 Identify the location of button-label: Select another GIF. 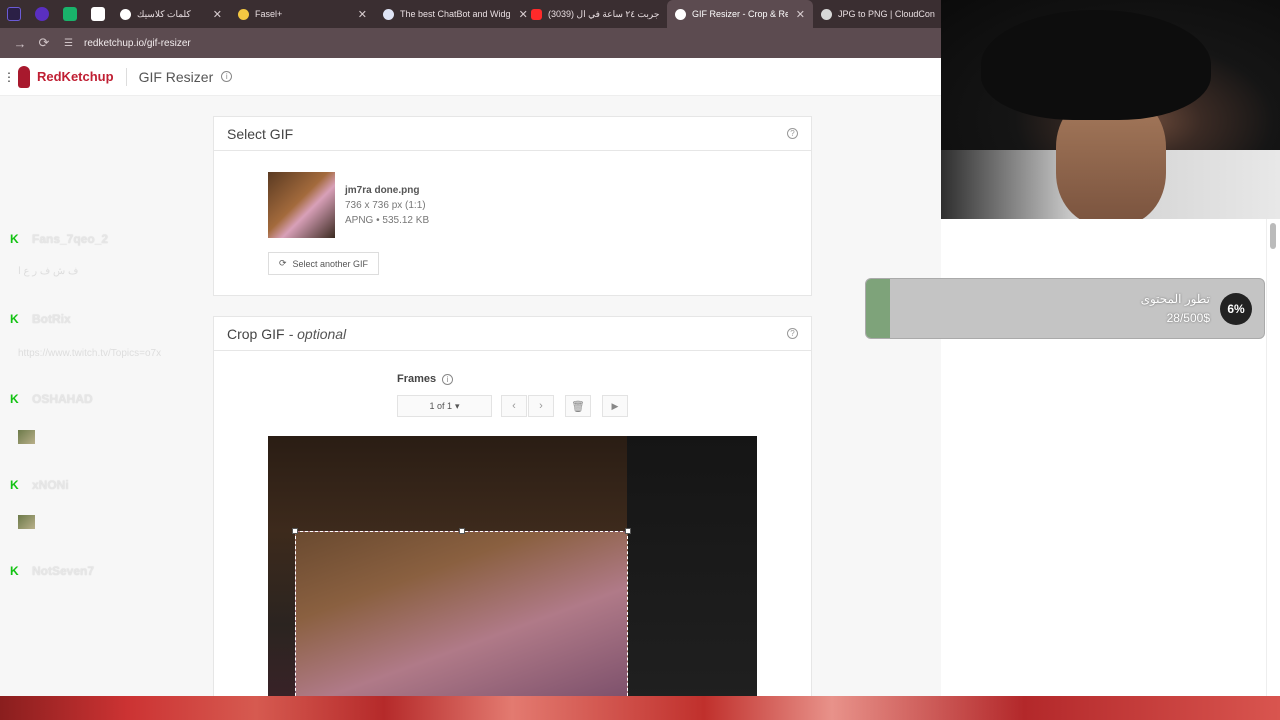
(330, 263).